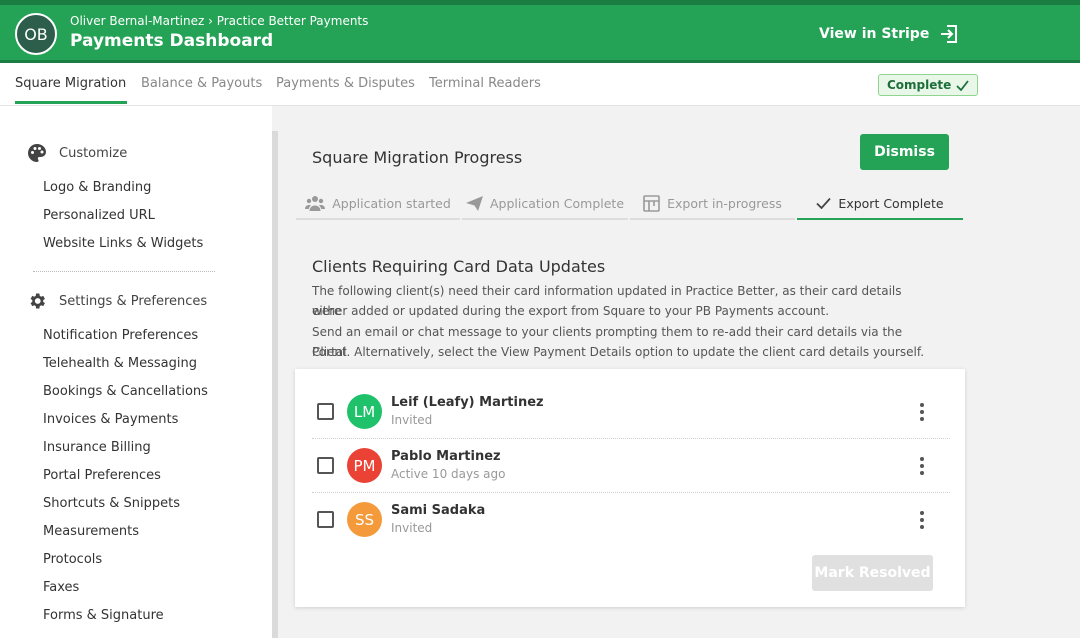 The image size is (1080, 638). Describe the element at coordinates (275, 384) in the screenshot. I see `sidebar-scrollbar` at that location.